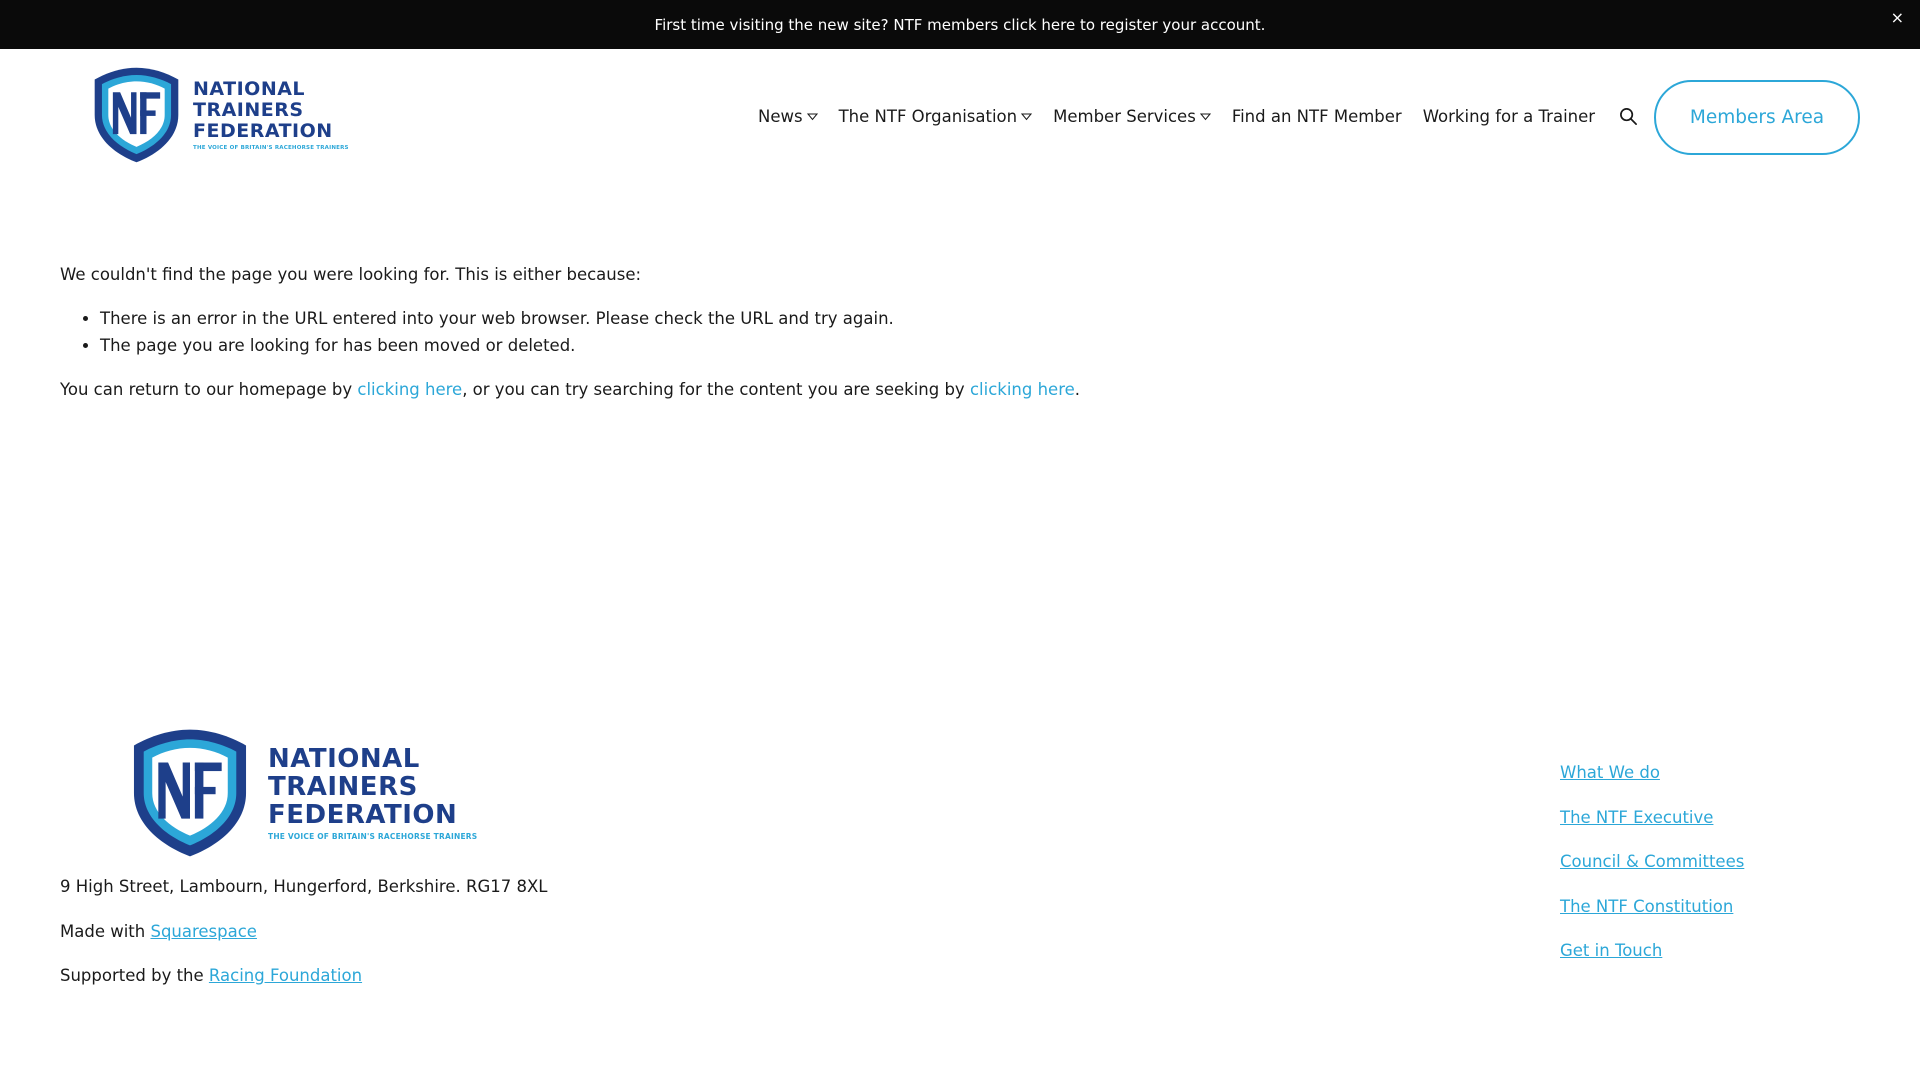 Image resolution: width=1920 pixels, height=1080 pixels. What do you see at coordinates (105, 931) in the screenshot?
I see `made-with-prefix: Made with` at bounding box center [105, 931].